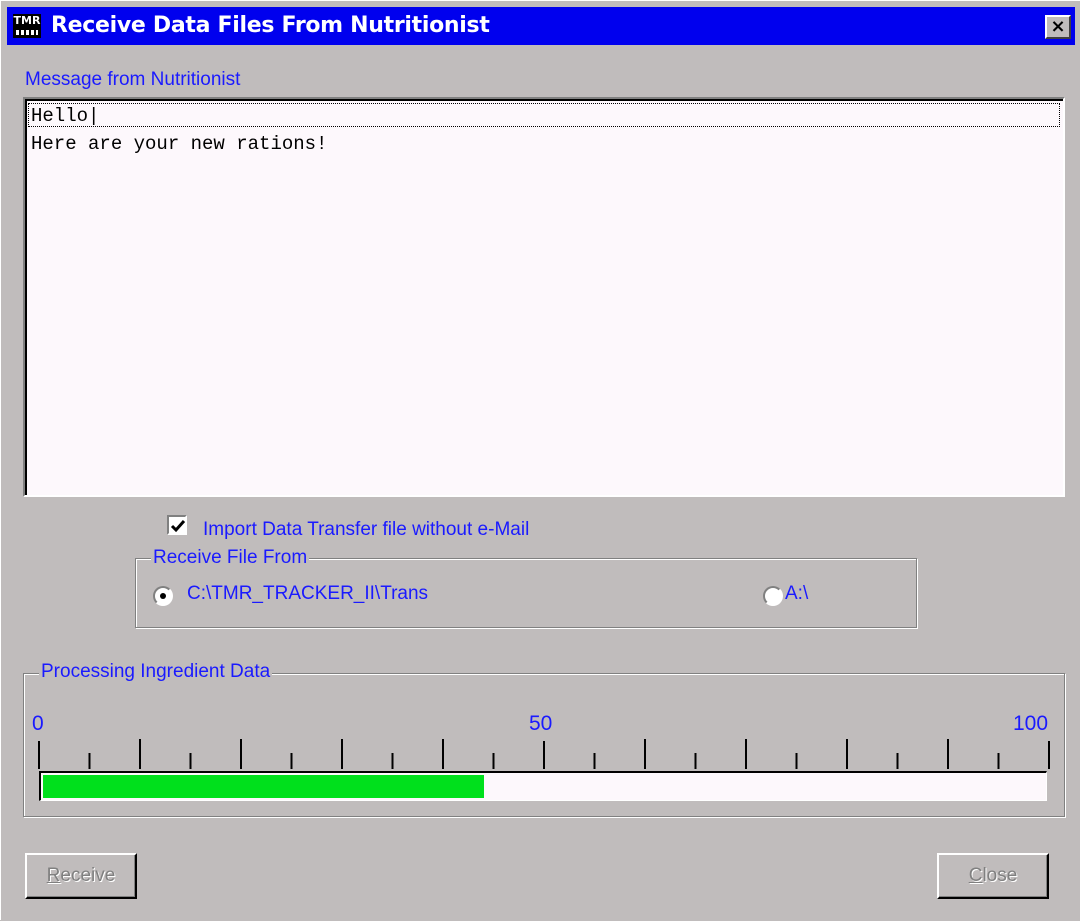  Describe the element at coordinates (263, 786) in the screenshot. I see `progress-fill` at that location.